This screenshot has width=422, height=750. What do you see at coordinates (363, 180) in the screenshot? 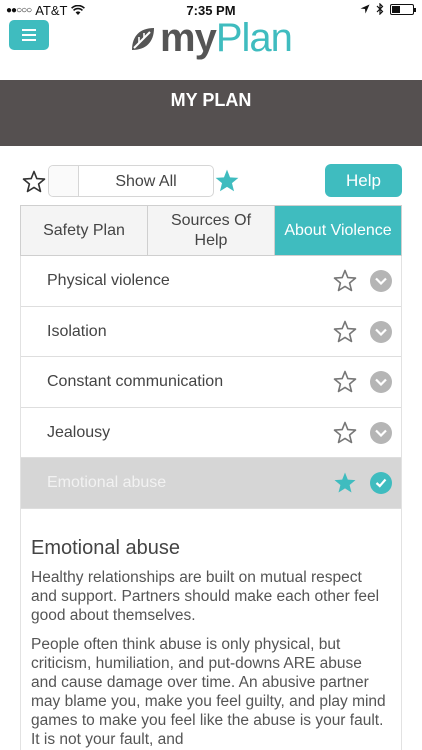
I see `help-button: Help` at bounding box center [363, 180].